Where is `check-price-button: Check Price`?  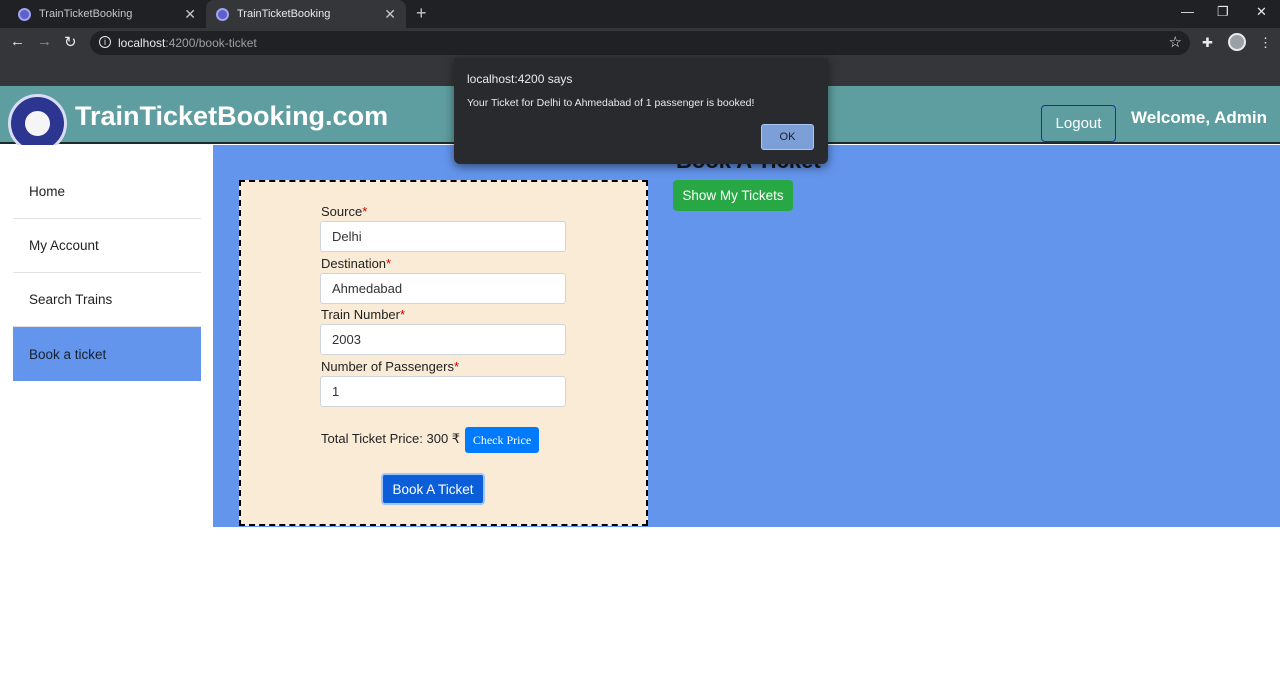 check-price-button: Check Price is located at coordinates (502, 440).